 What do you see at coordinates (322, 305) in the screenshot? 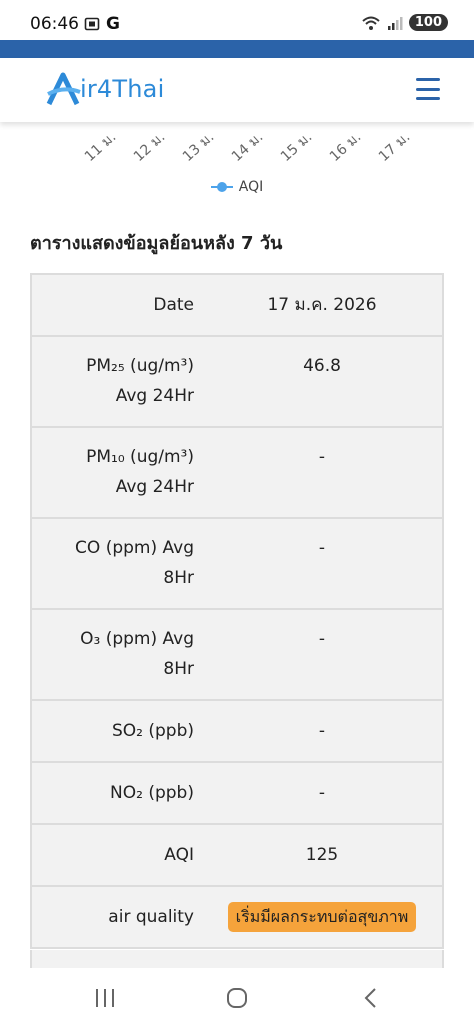
I see `row-value: 17 ม.ค. 2026` at bounding box center [322, 305].